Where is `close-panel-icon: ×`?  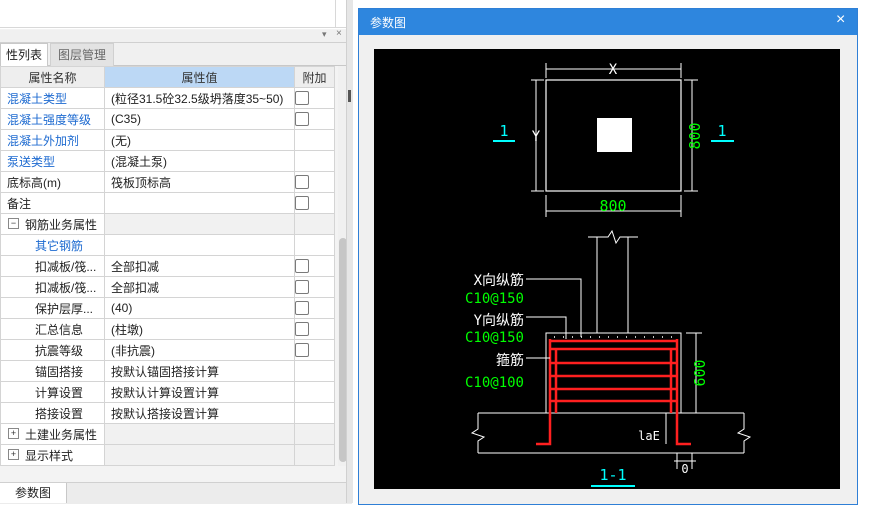
close-panel-icon: × is located at coordinates (339, 33).